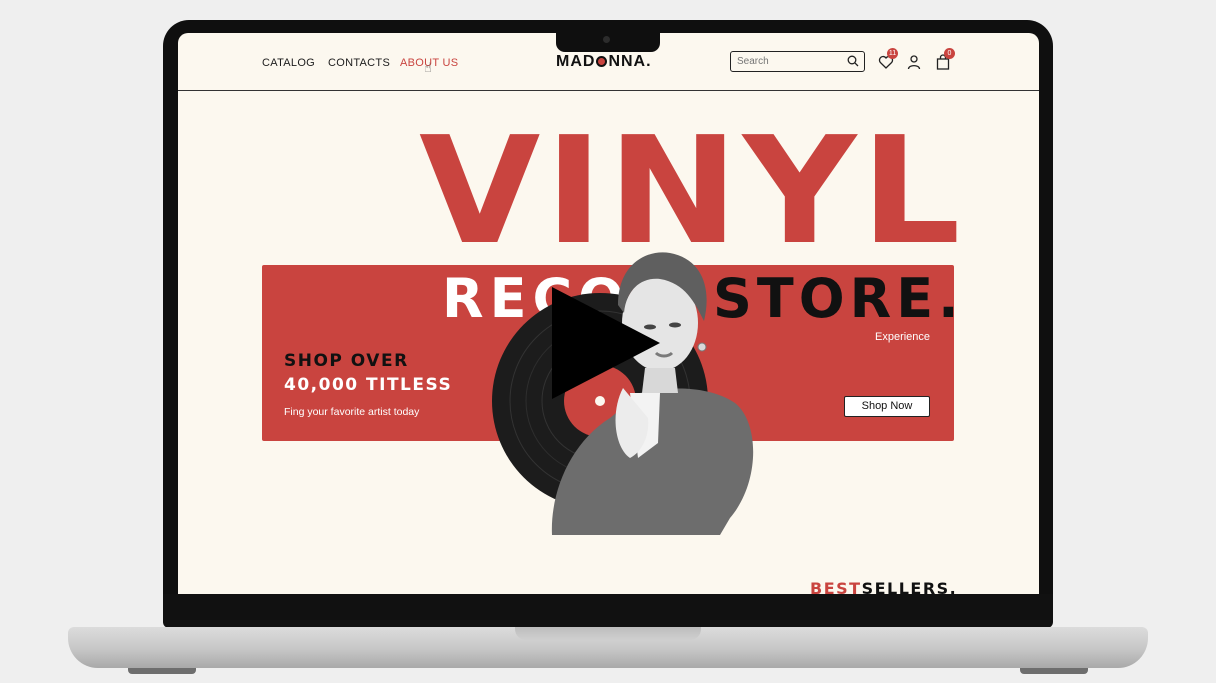 Image resolution: width=1216 pixels, height=683 pixels. What do you see at coordinates (945, 60) in the screenshot?
I see `cart-button: 0` at bounding box center [945, 60].